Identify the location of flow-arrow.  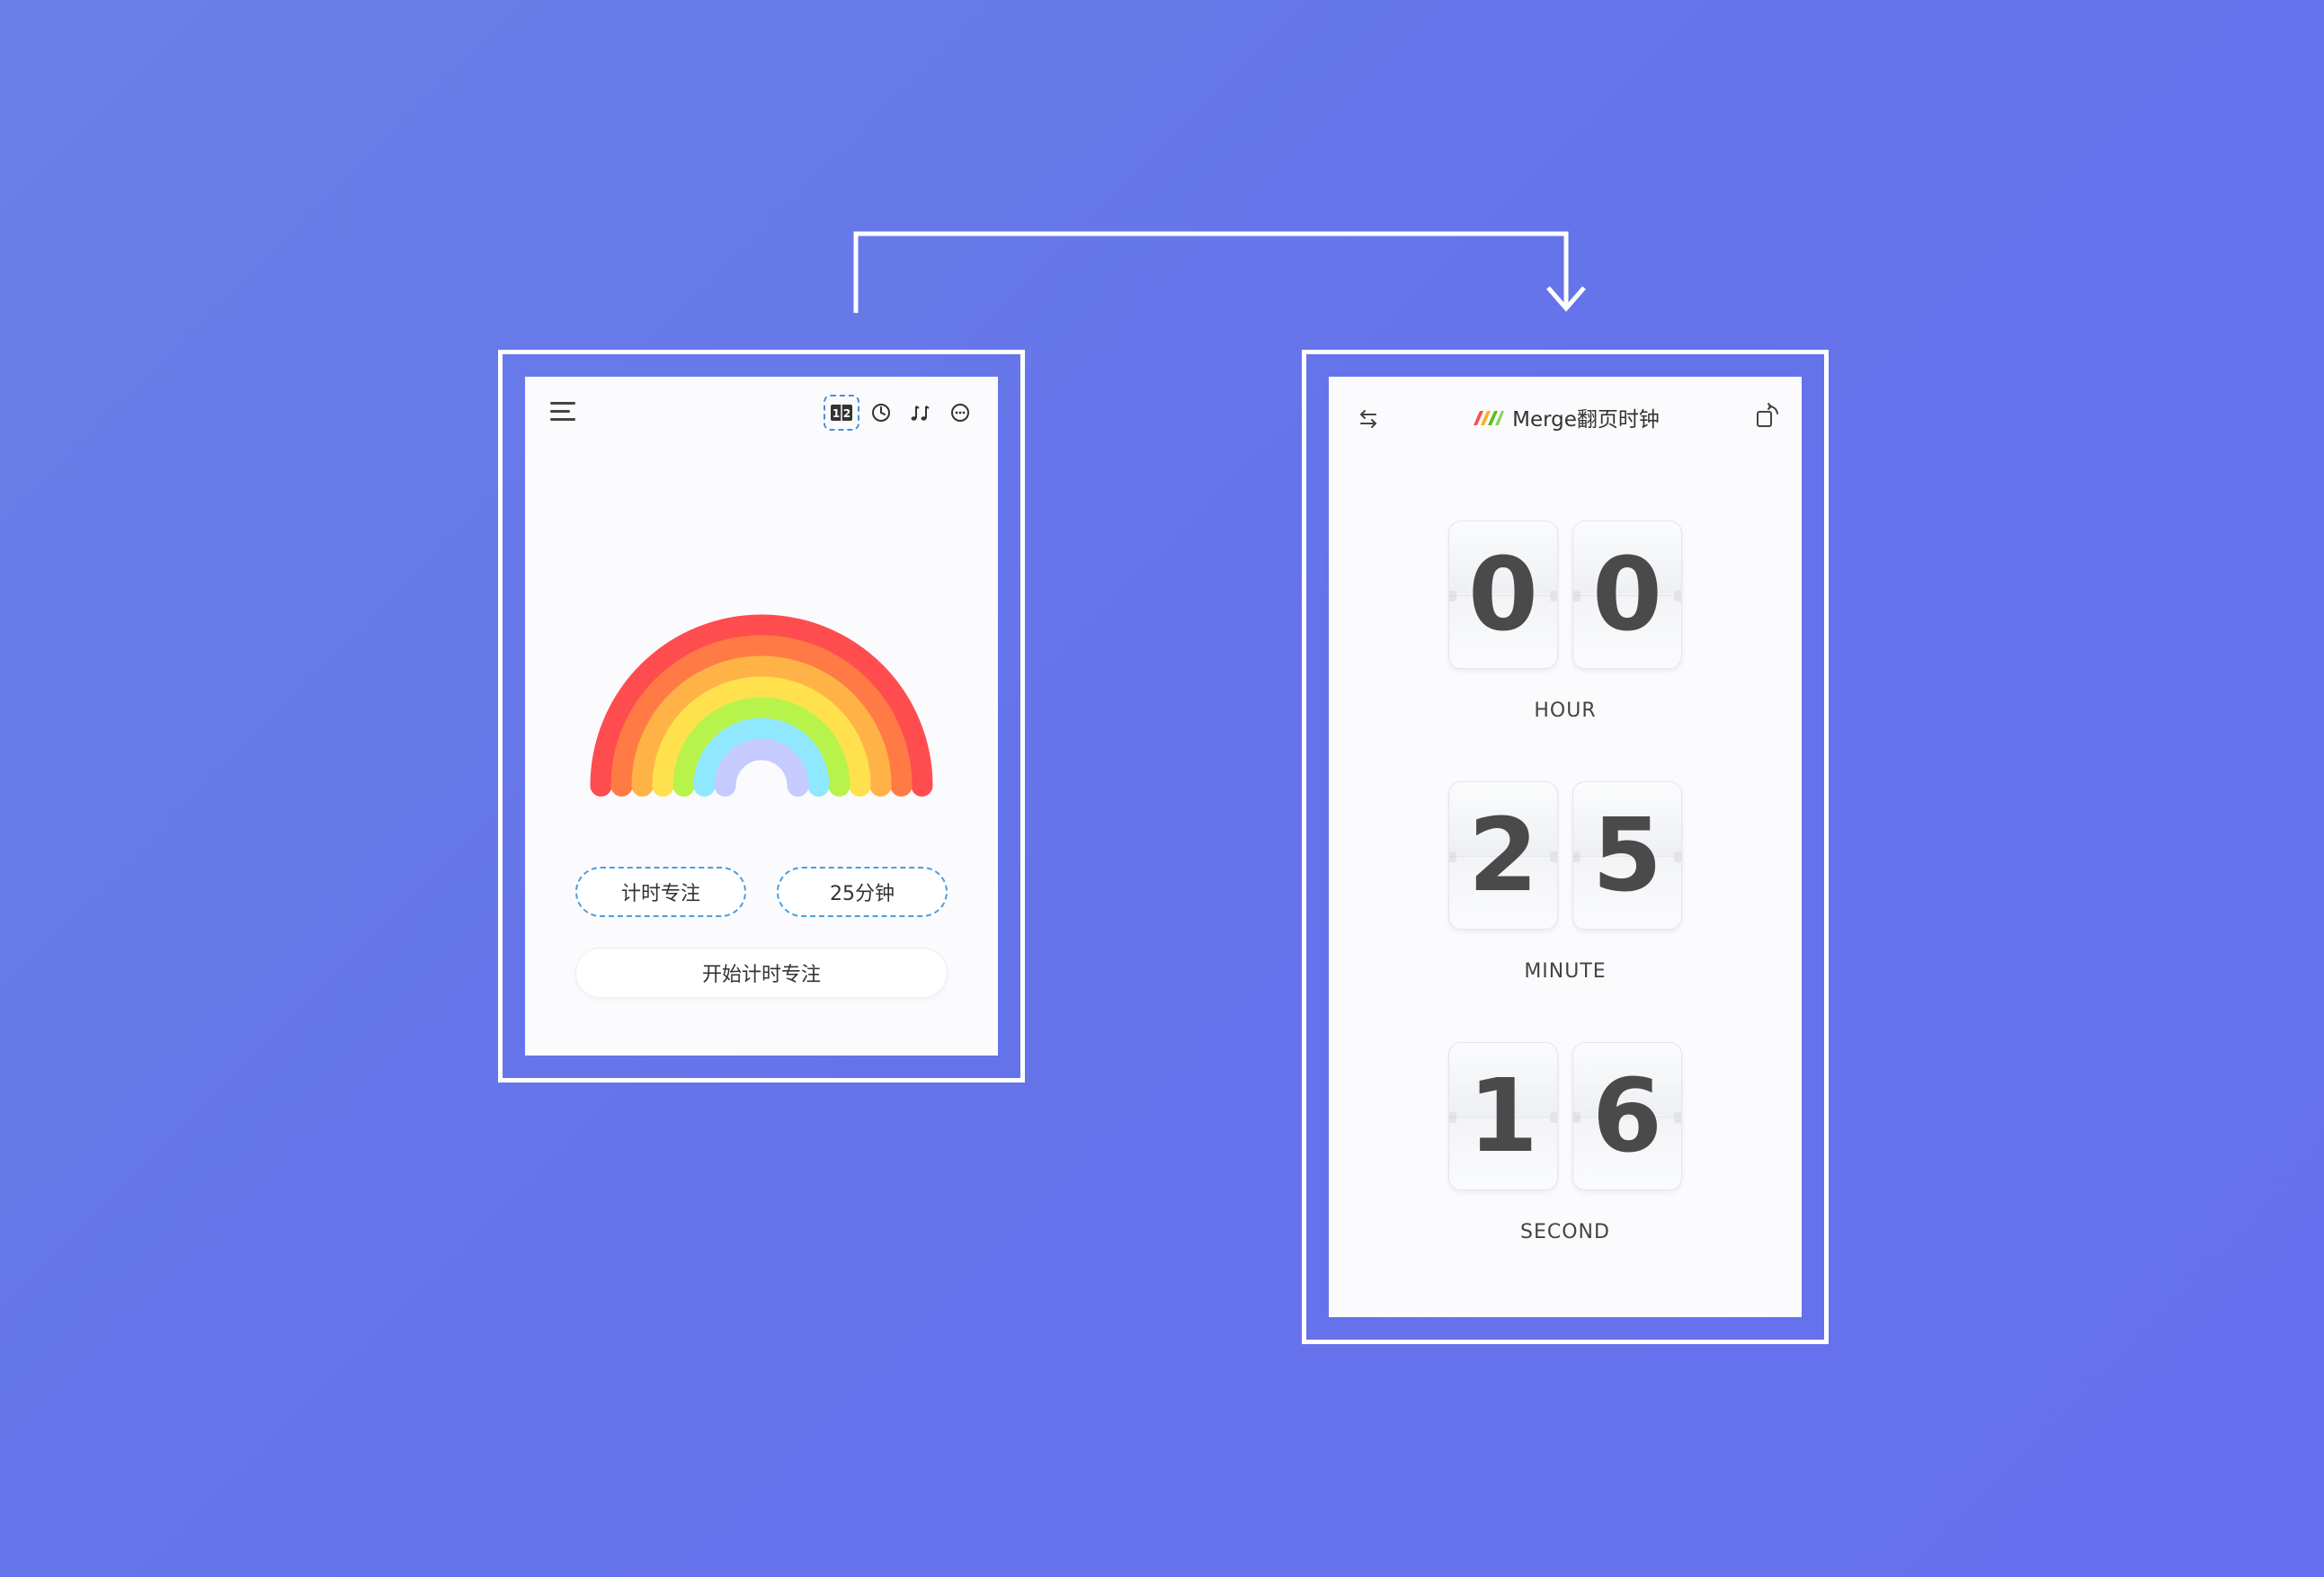
(1219, 272).